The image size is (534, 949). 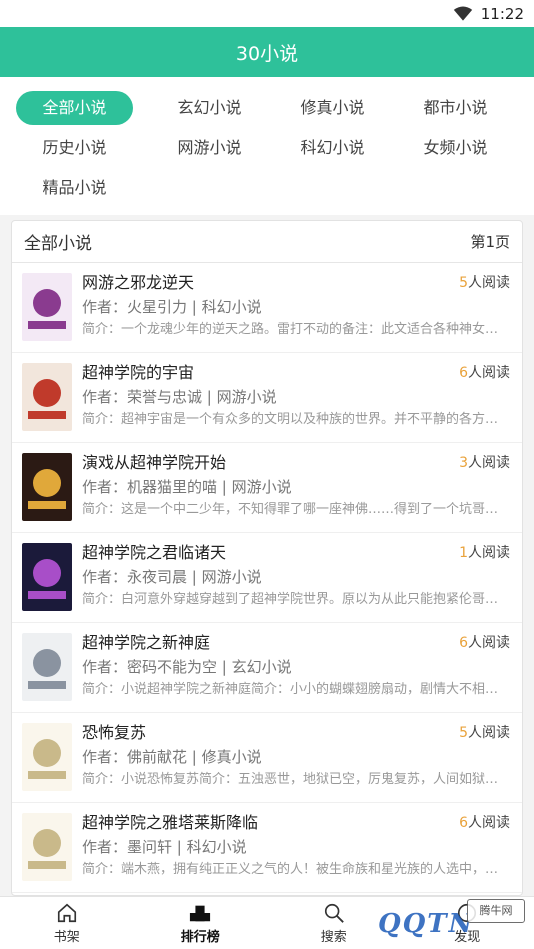 What do you see at coordinates (74, 188) in the screenshot?
I see `category-jingpin: 精品小说` at bounding box center [74, 188].